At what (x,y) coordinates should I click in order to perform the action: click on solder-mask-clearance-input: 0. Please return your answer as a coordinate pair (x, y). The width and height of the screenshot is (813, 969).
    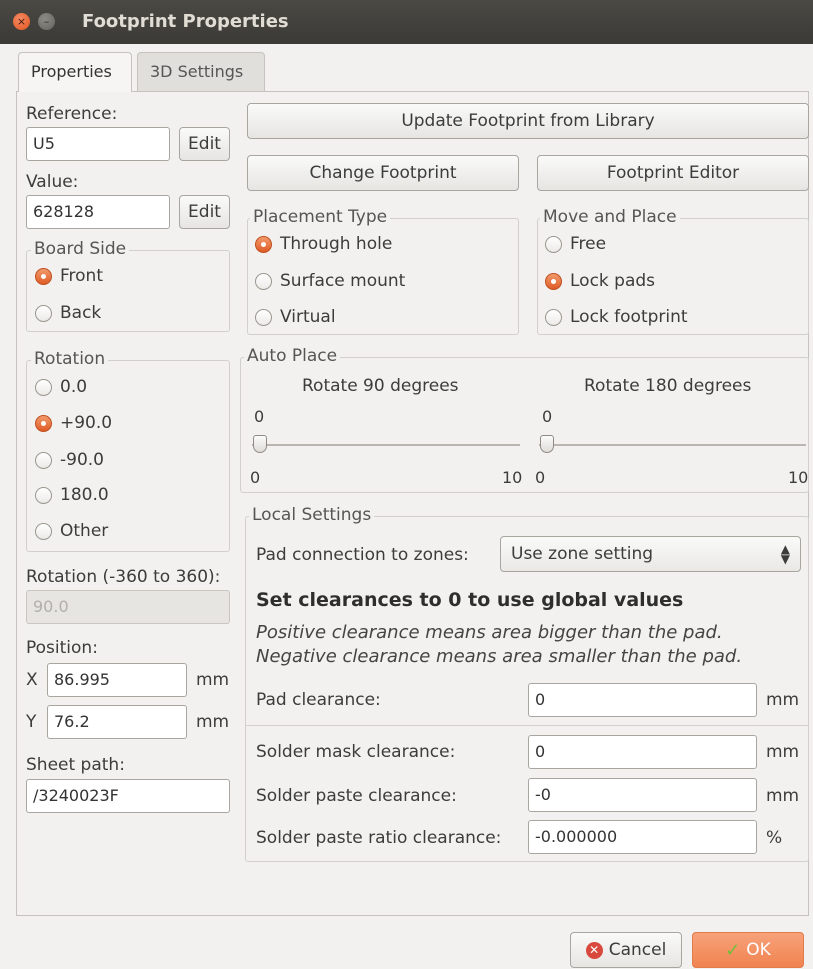
    Looking at the image, I should click on (642, 752).